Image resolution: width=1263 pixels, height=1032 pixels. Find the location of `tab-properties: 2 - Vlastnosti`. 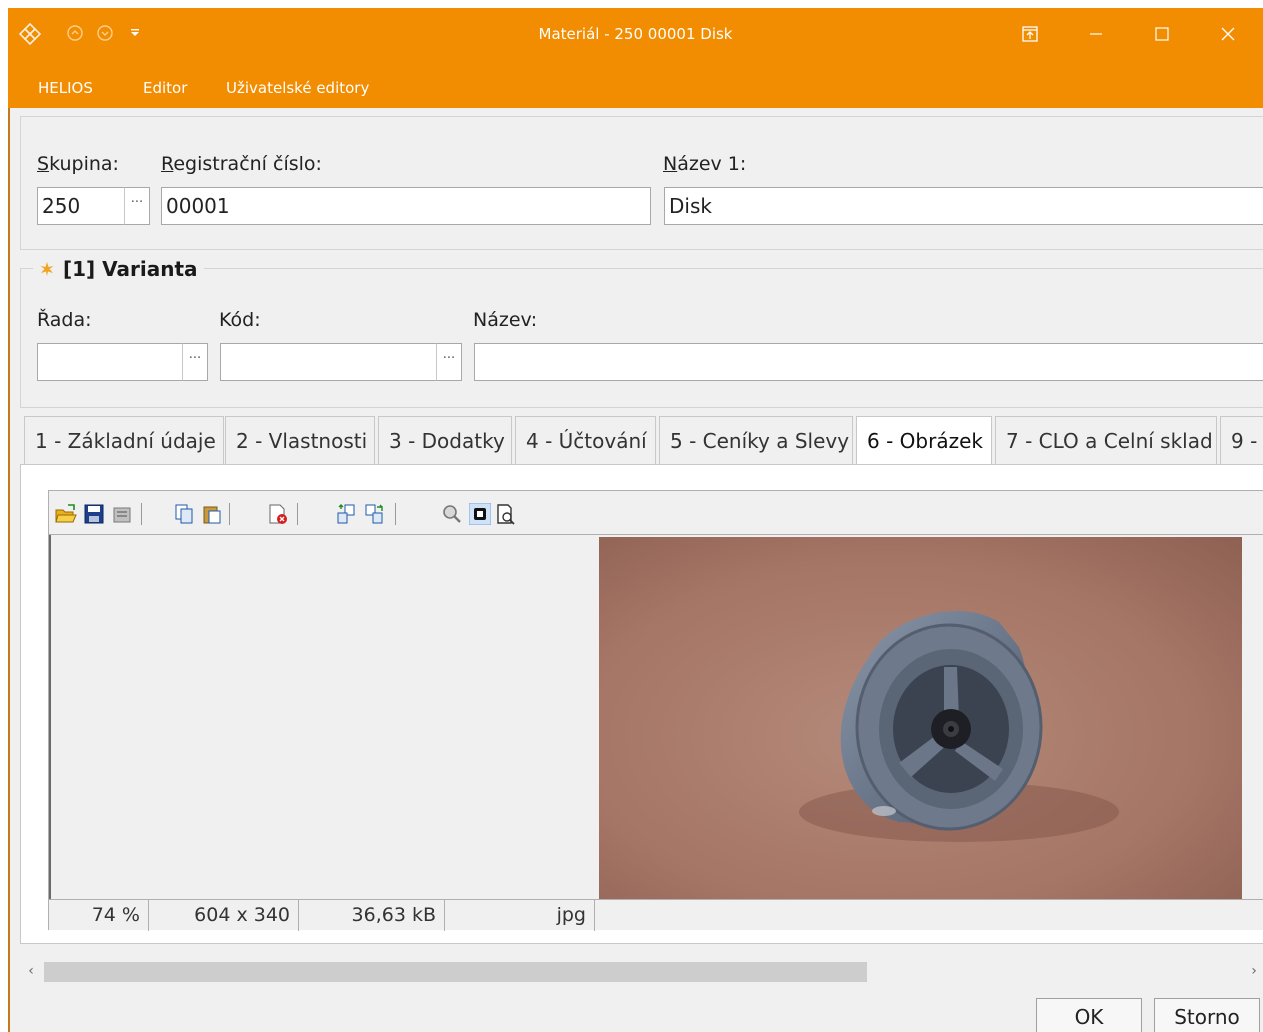

tab-properties: 2 - Vlastnosti is located at coordinates (300, 440).